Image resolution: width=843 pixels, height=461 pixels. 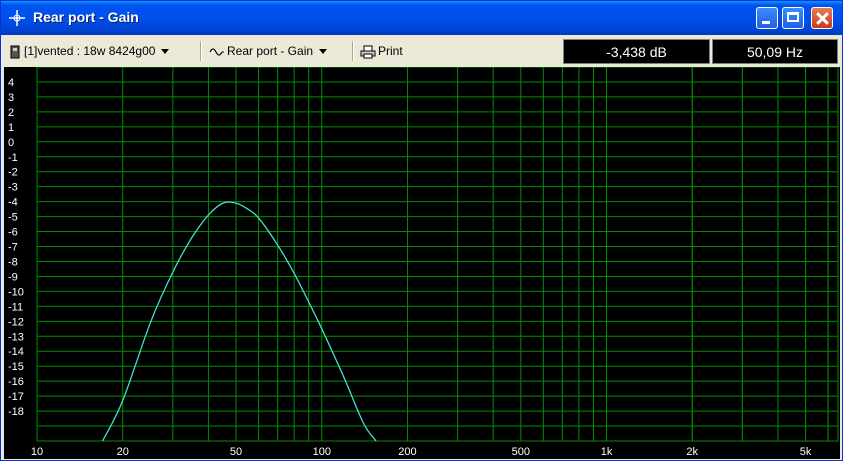 I want to click on y-tick-label: -1, so click(x=13, y=158).